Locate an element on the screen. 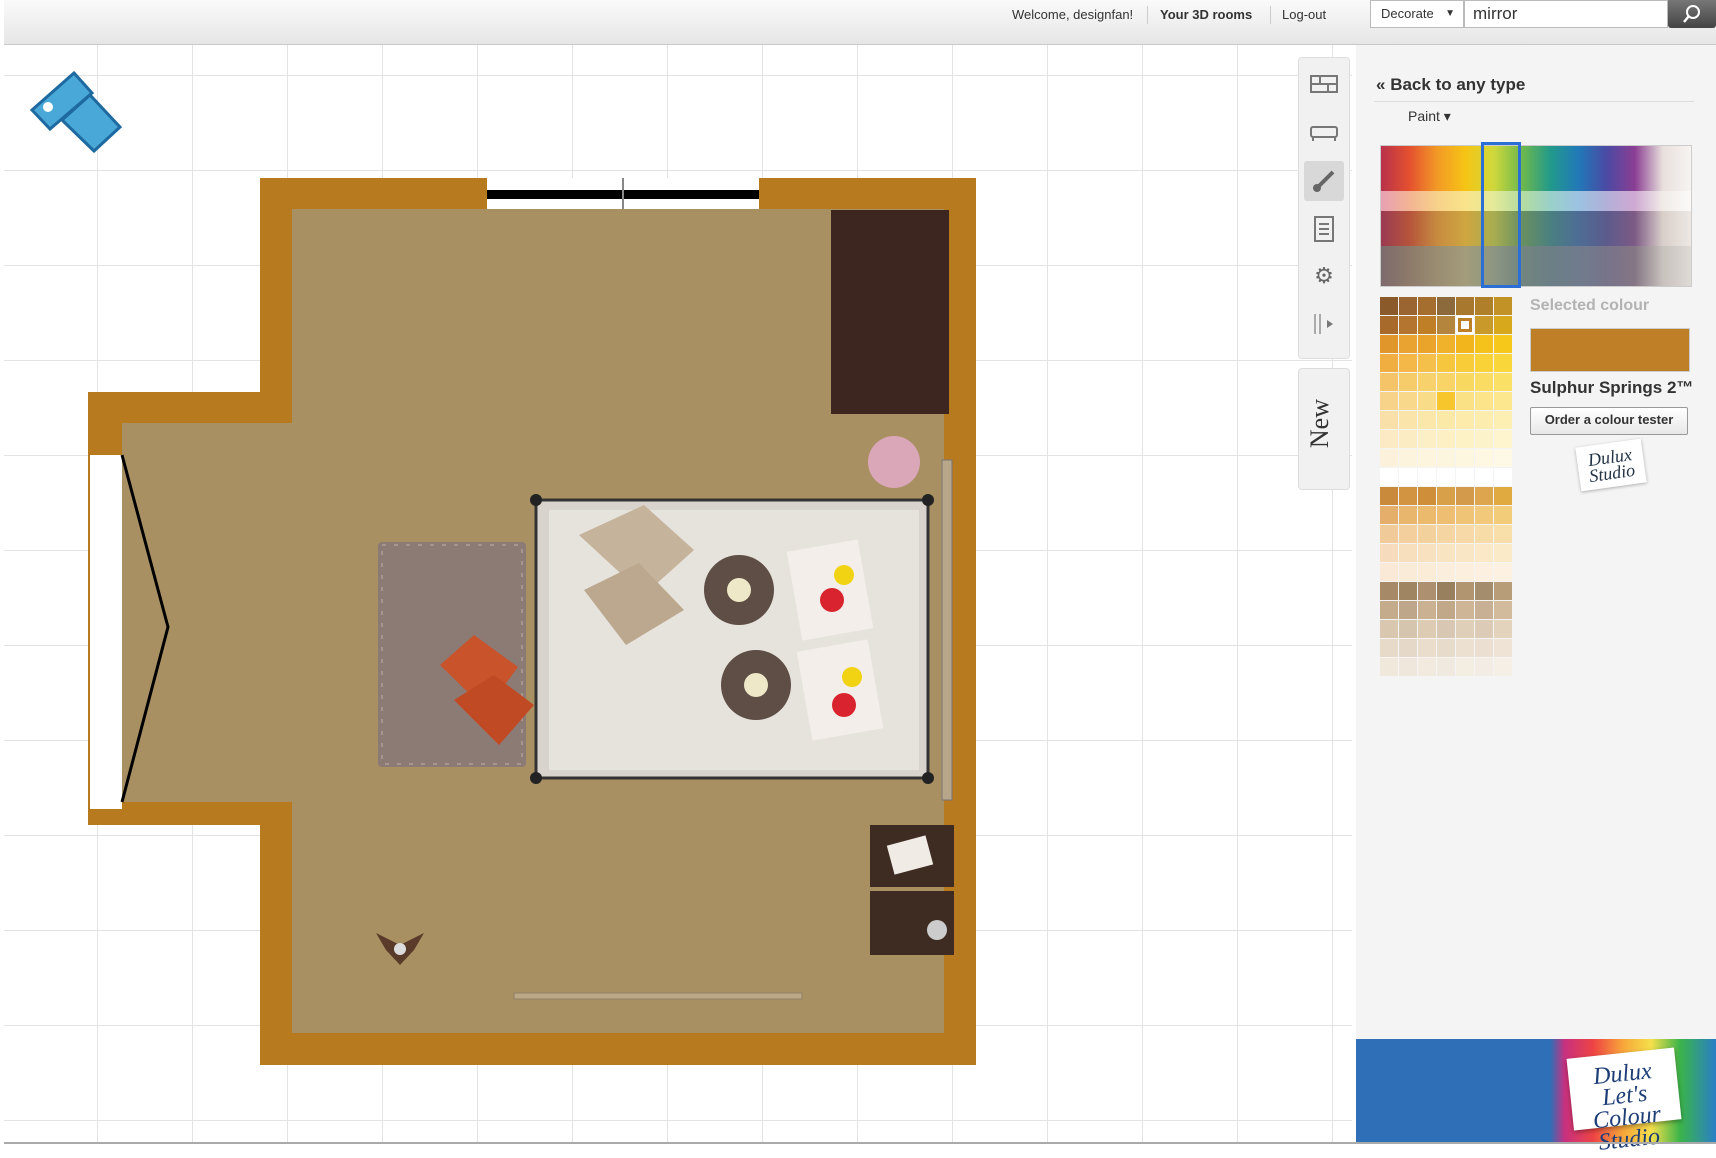  dulux-studio-logo: Dulux Studio is located at coordinates (1611, 465).